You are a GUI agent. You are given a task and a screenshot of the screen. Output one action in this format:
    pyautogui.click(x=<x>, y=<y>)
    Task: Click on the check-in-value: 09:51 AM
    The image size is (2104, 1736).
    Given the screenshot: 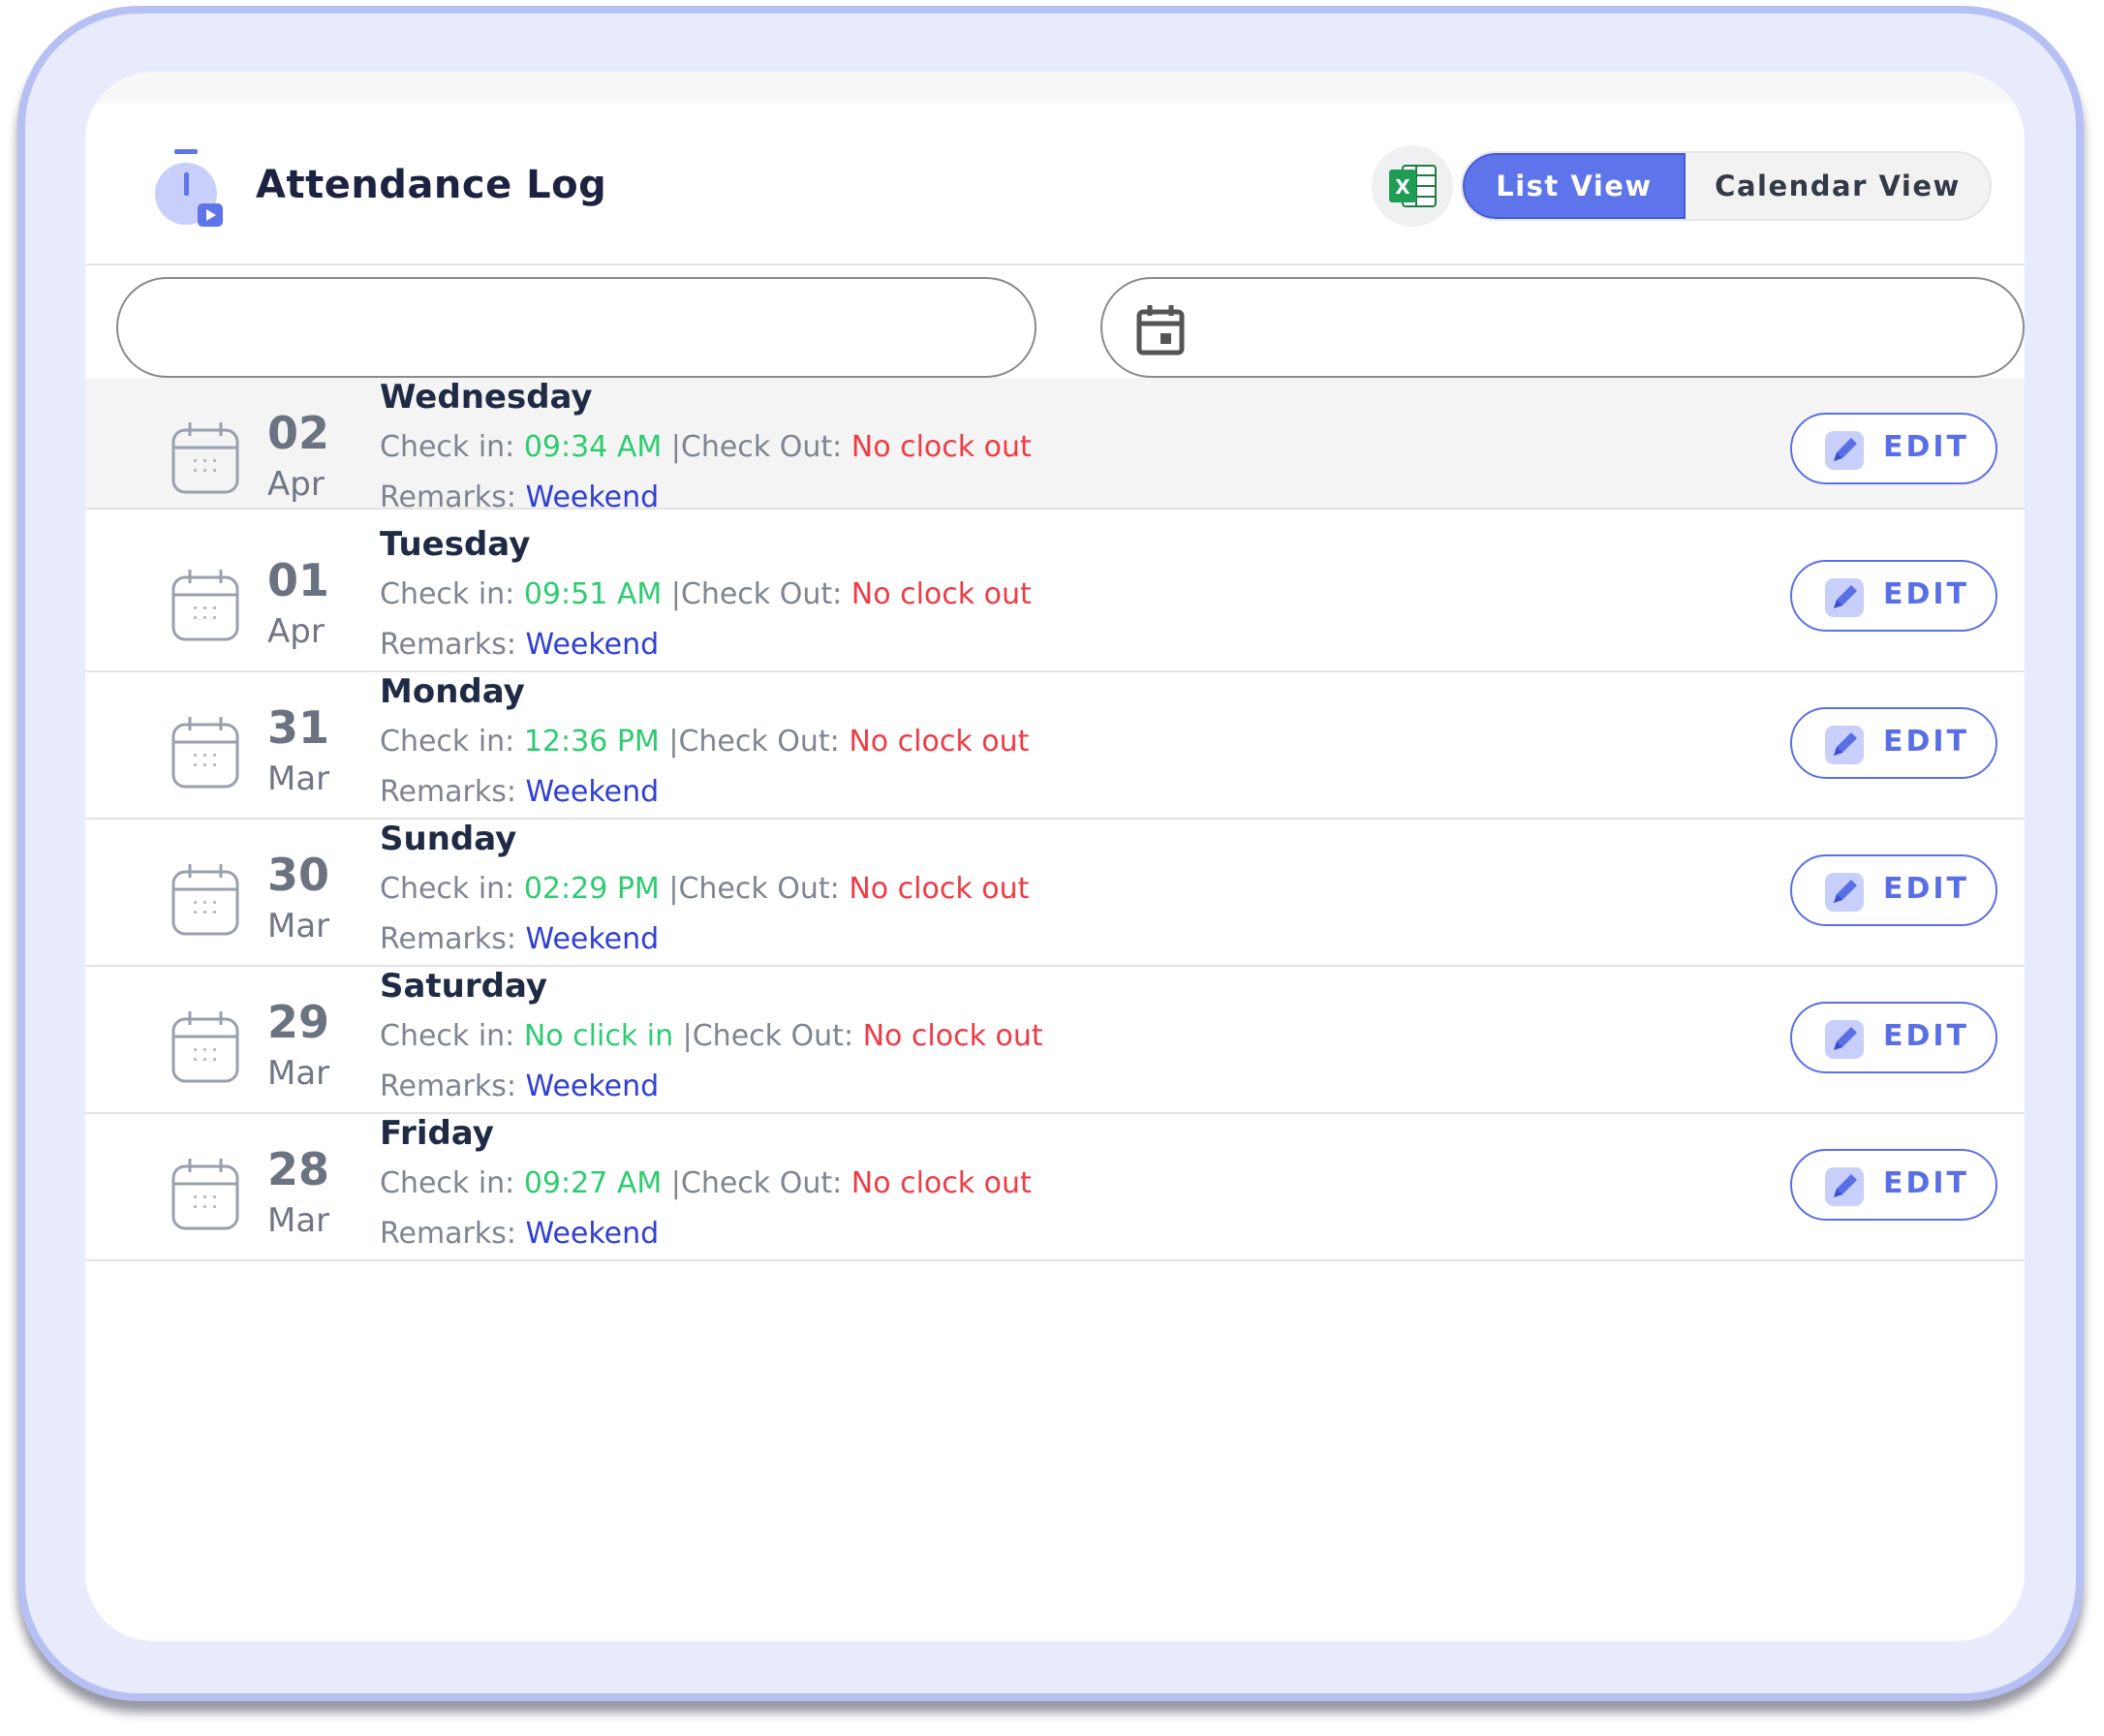 What is the action you would take?
    pyautogui.click(x=593, y=594)
    